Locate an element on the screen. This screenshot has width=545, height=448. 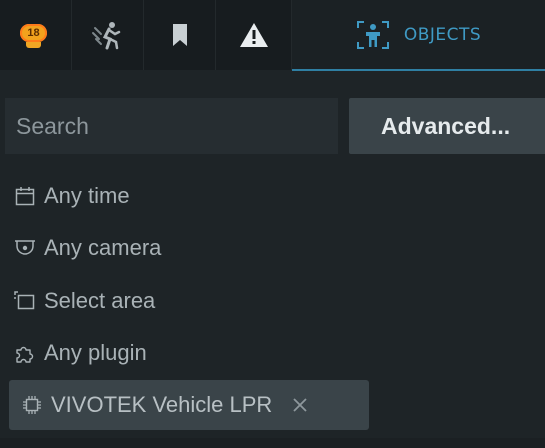
motion-person-icon is located at coordinates (108, 35).